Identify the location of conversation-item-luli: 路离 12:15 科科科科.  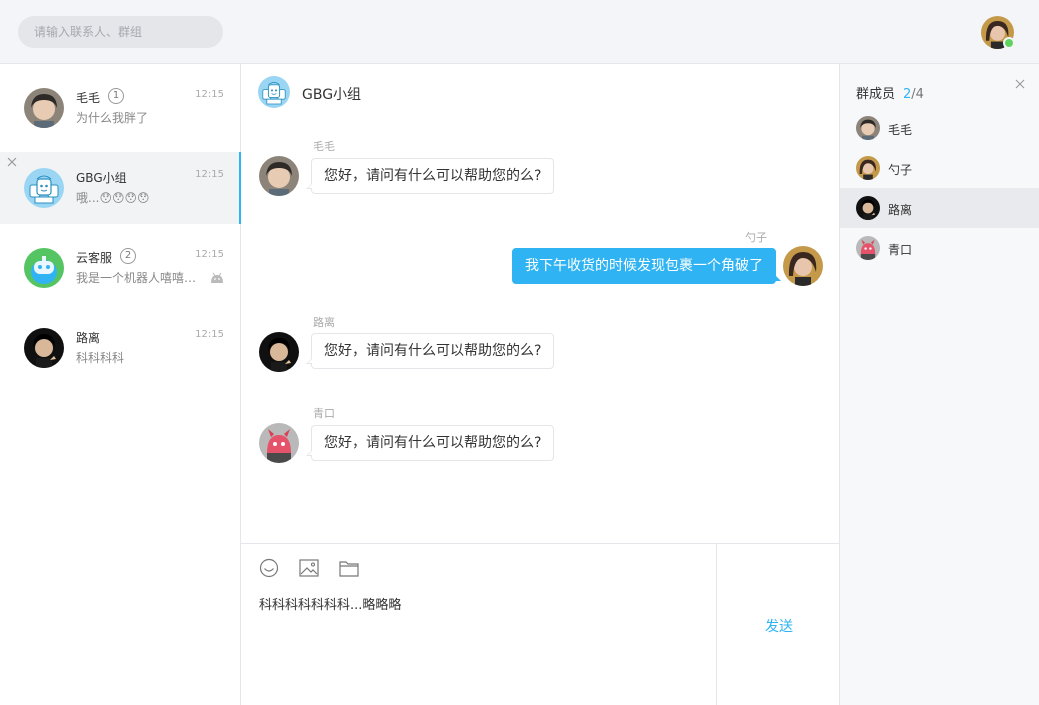
(120, 348).